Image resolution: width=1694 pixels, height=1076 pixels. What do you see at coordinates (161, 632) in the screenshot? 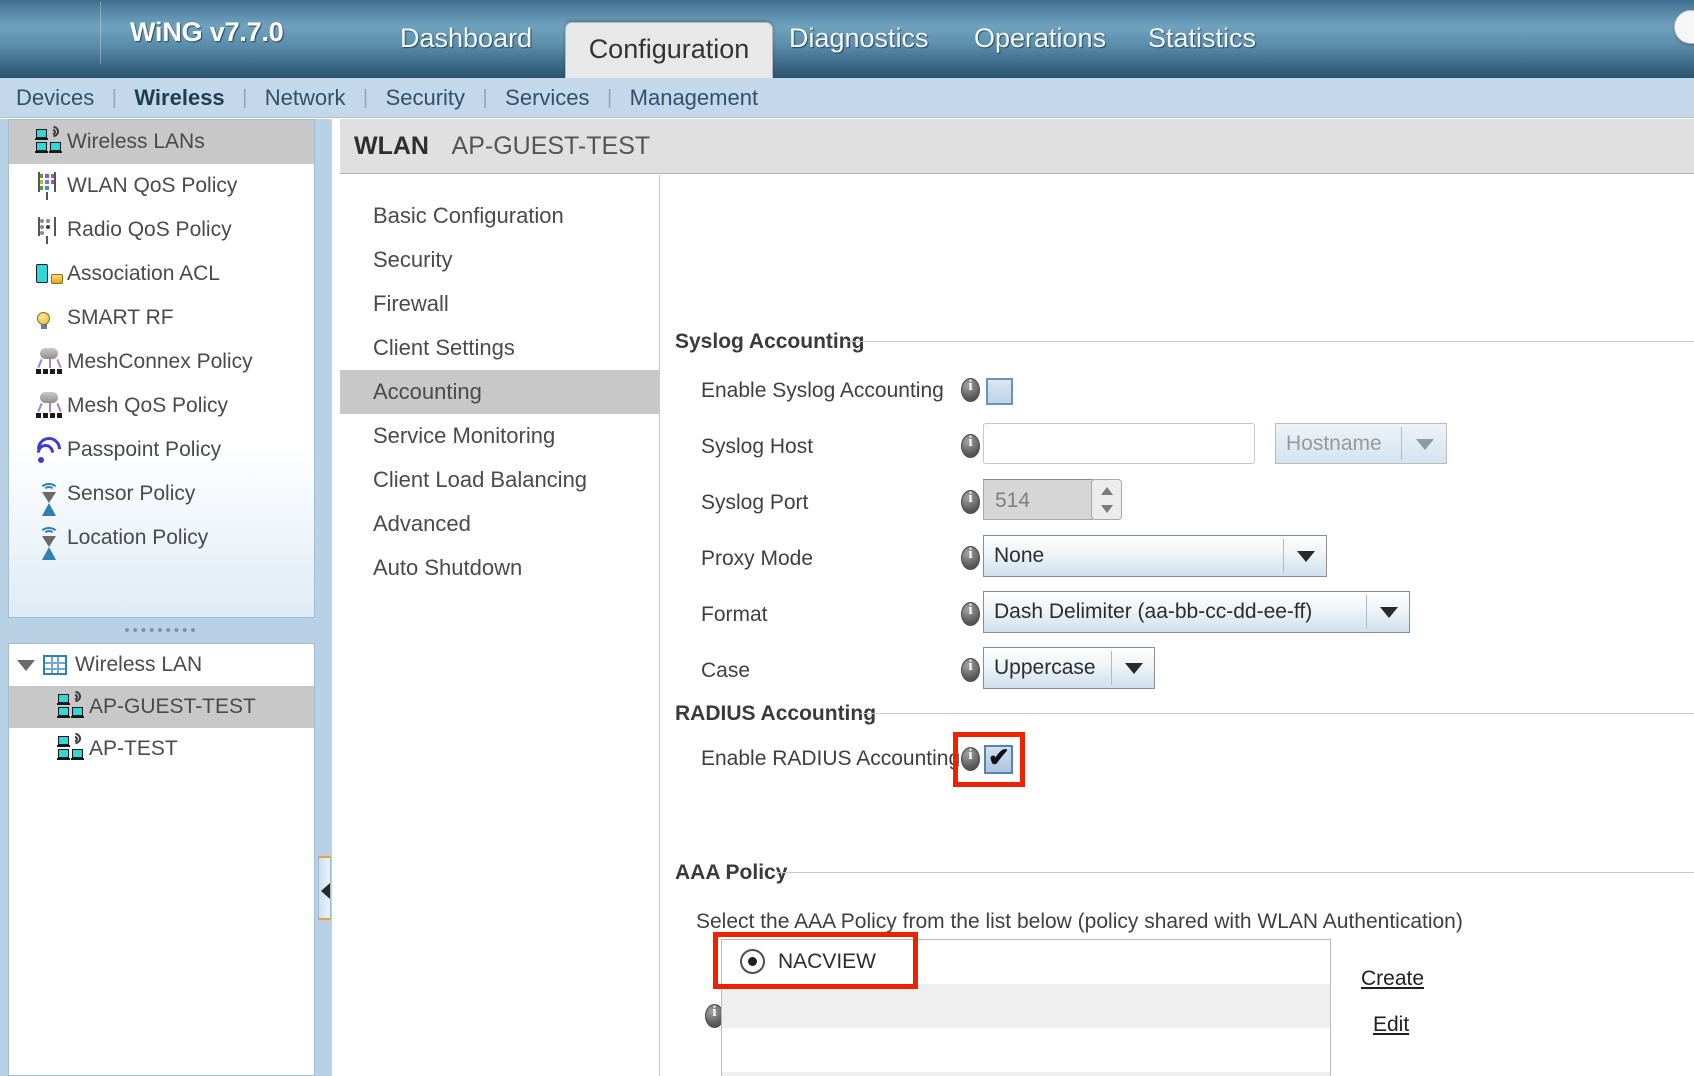
I see `panel-resize-handle: •••••••••` at bounding box center [161, 632].